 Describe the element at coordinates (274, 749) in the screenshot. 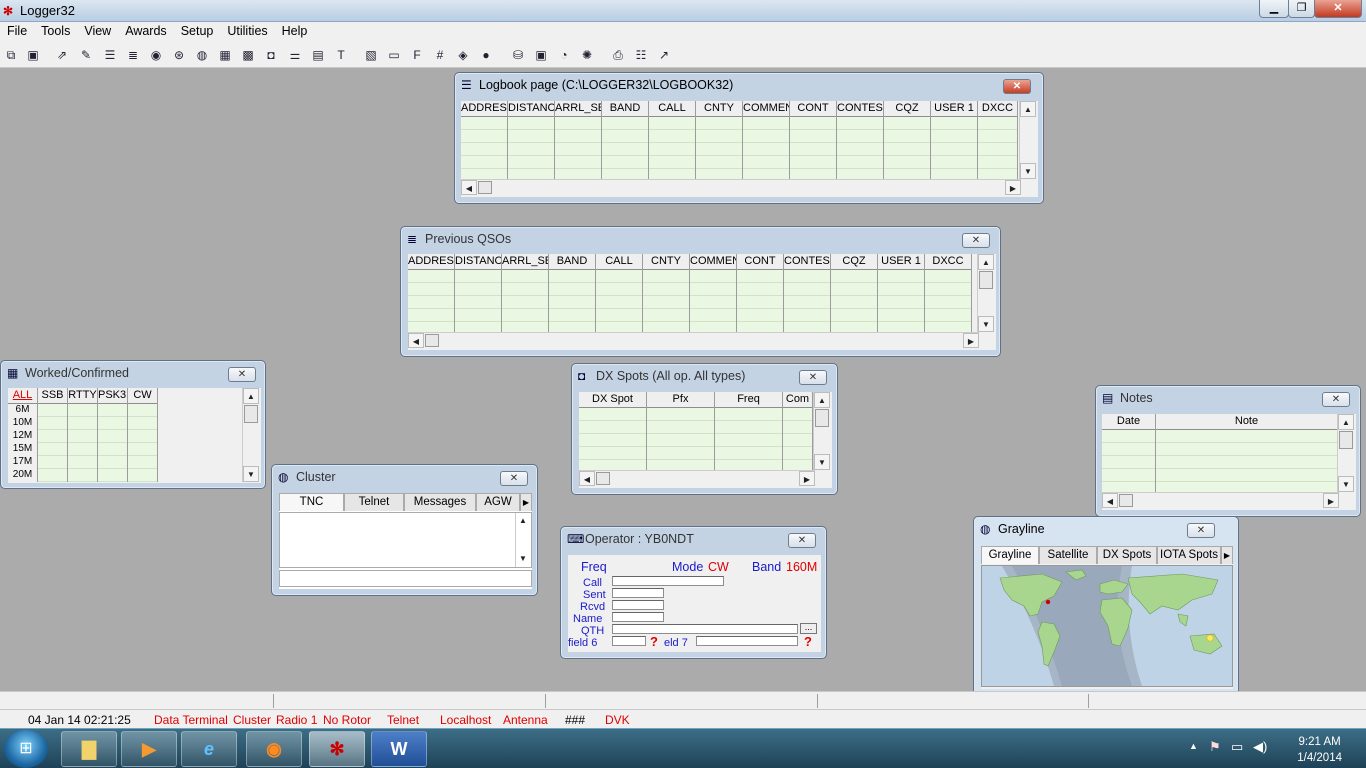

I see `firefox-taskbar-icon: ◉` at that location.